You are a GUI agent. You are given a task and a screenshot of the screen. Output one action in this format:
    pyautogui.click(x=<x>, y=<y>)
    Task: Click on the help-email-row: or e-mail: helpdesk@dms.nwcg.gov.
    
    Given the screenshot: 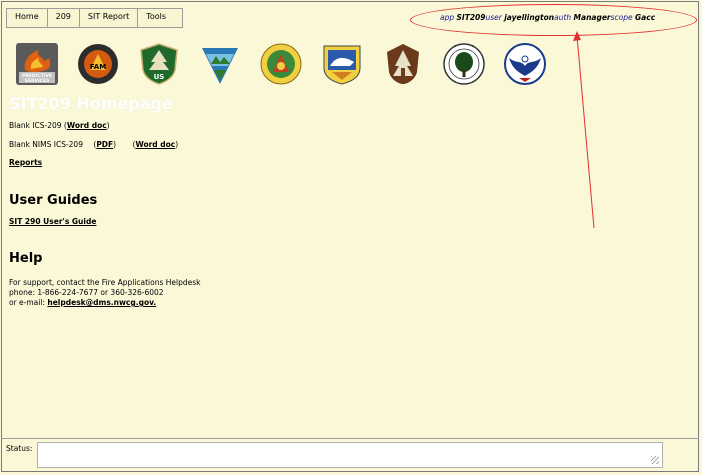 What is the action you would take?
    pyautogui.click(x=82, y=302)
    